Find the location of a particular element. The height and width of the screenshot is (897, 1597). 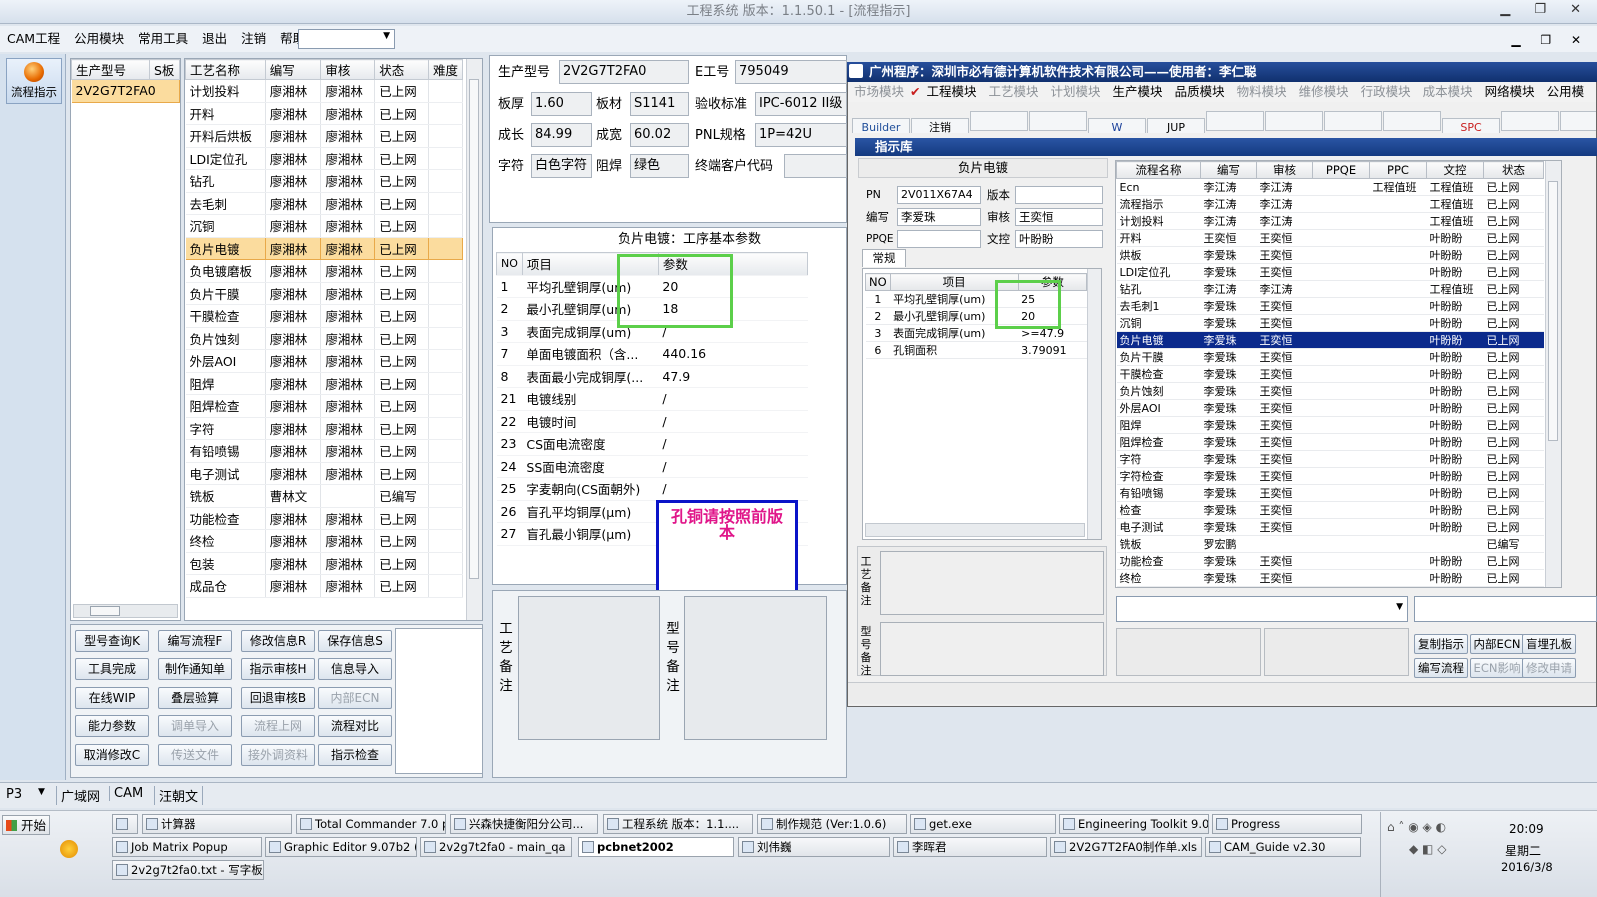

action-button: 指示审核H is located at coordinates (278, 669).